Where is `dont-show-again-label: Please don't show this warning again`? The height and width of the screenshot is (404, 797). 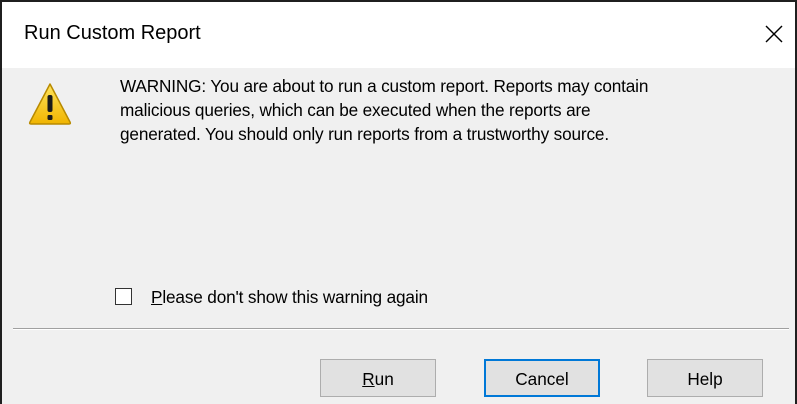
dont-show-again-label: Please don't show this warning again is located at coordinates (289, 297).